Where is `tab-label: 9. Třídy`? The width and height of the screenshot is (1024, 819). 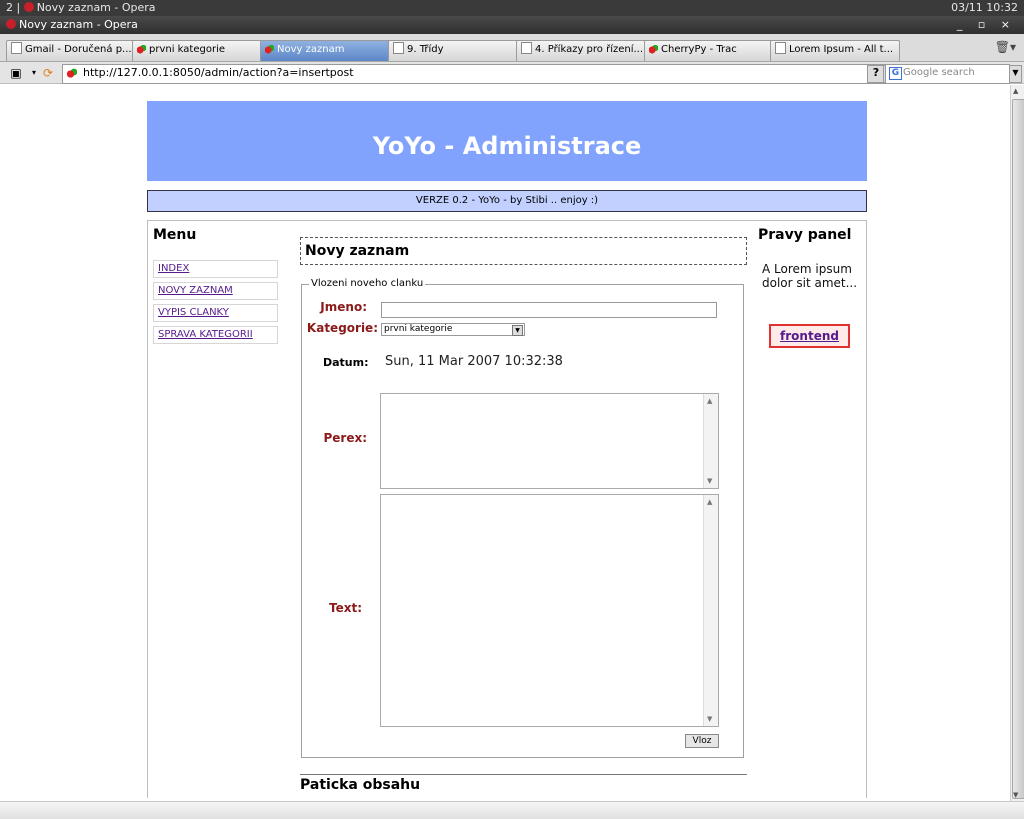
tab-label: 9. Třídy is located at coordinates (425, 49).